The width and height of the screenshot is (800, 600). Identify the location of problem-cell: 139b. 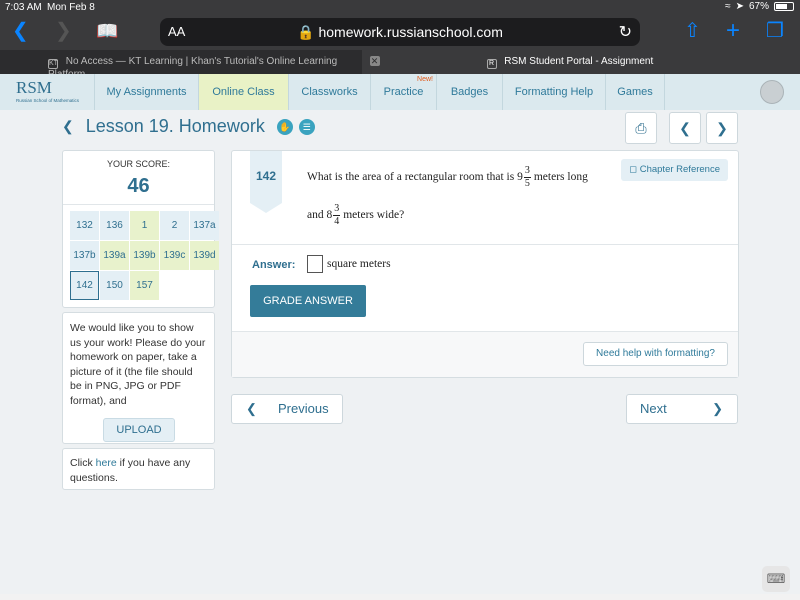
(144, 255).